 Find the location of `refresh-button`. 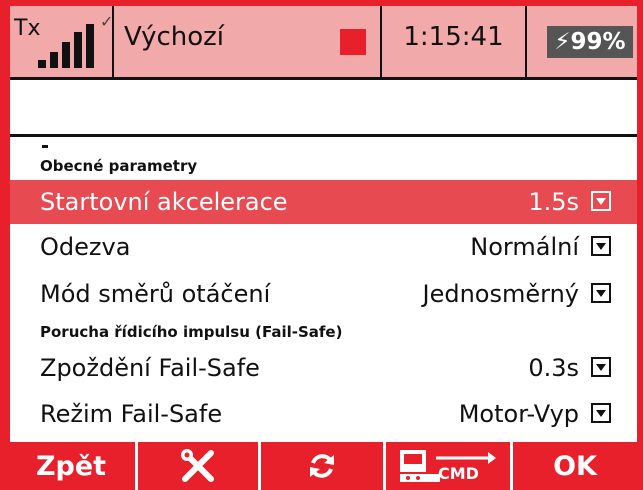

refresh-button is located at coordinates (322, 466).